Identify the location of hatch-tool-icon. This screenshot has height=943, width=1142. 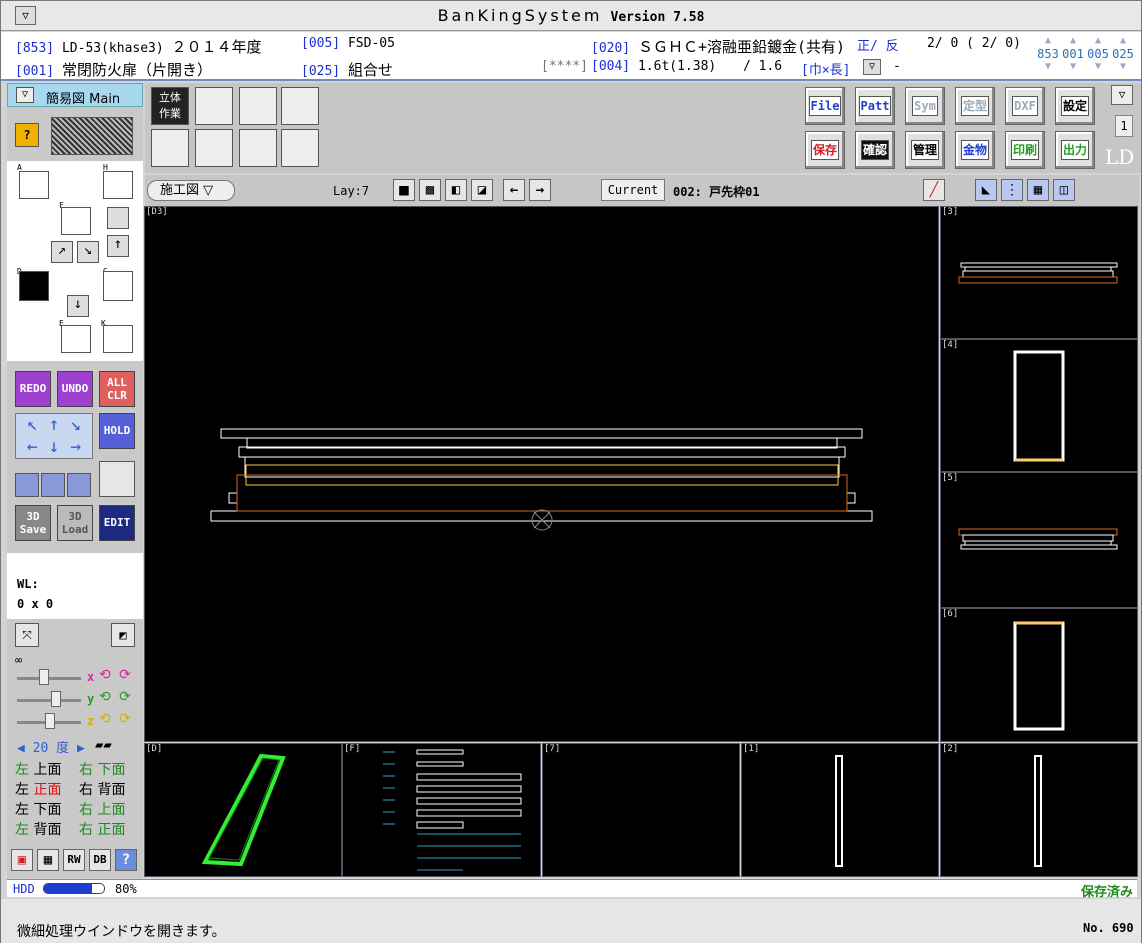
(300, 148).